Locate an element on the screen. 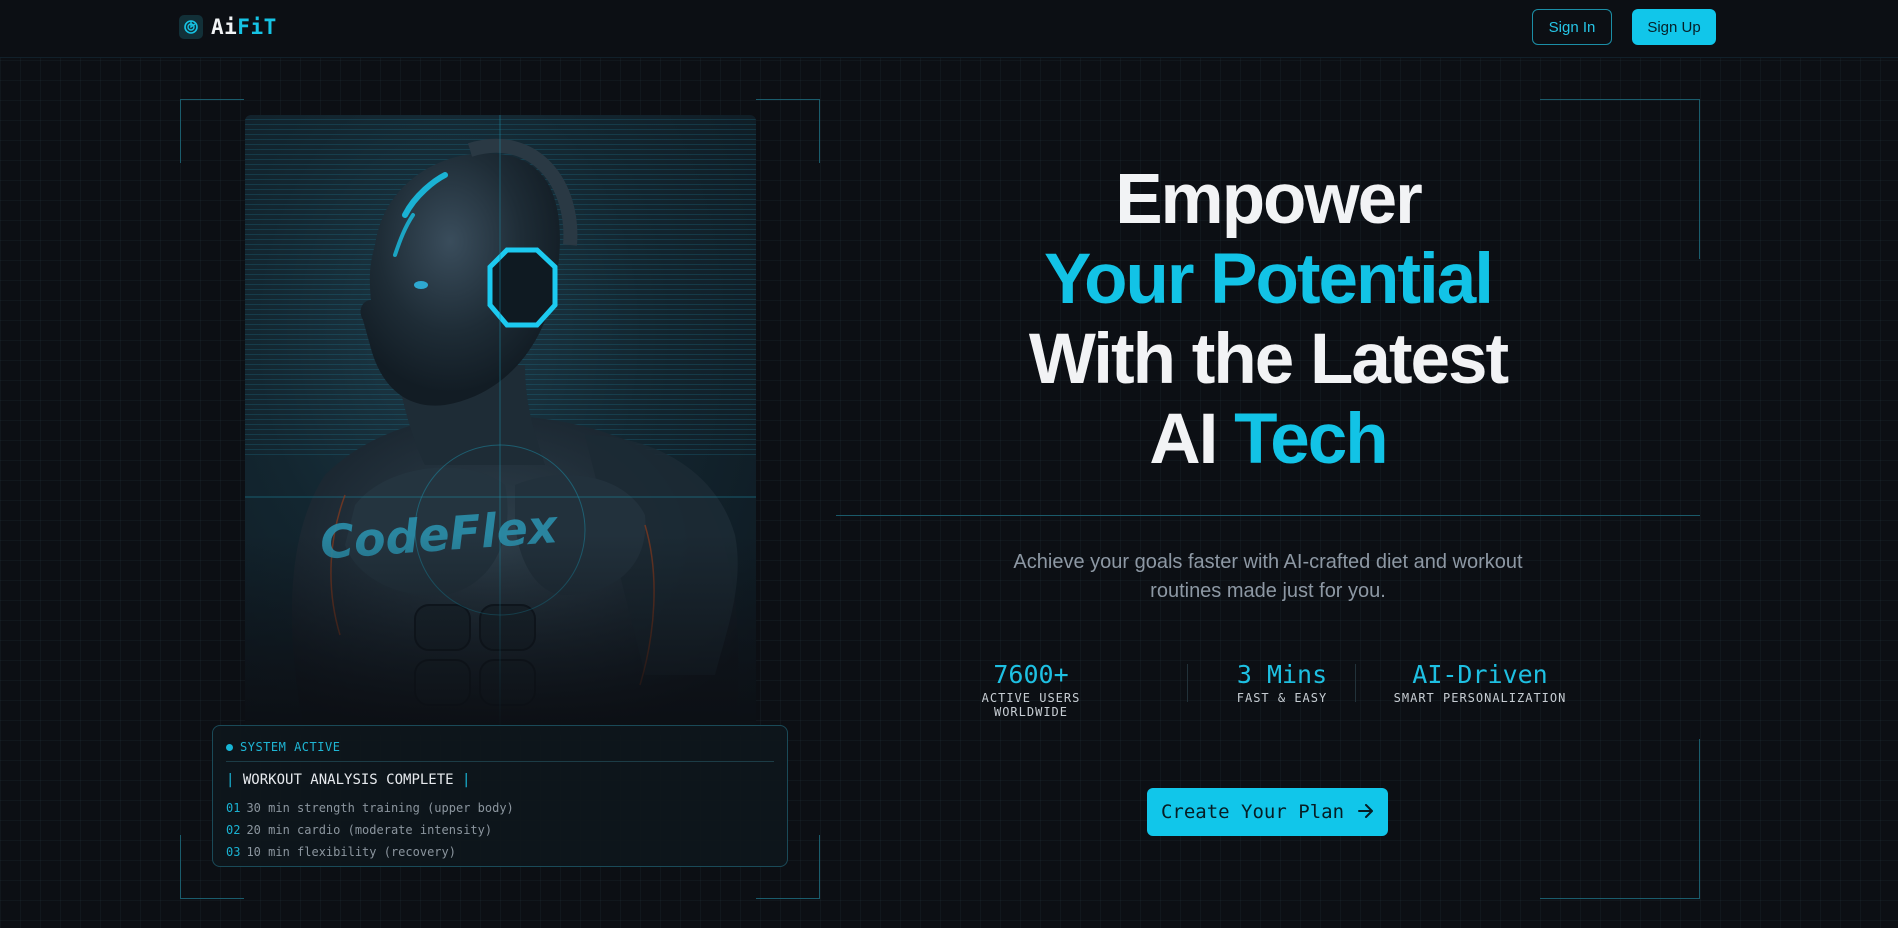 This screenshot has width=1898, height=928. create-plan-button: Create Your Plan is located at coordinates (1267, 812).